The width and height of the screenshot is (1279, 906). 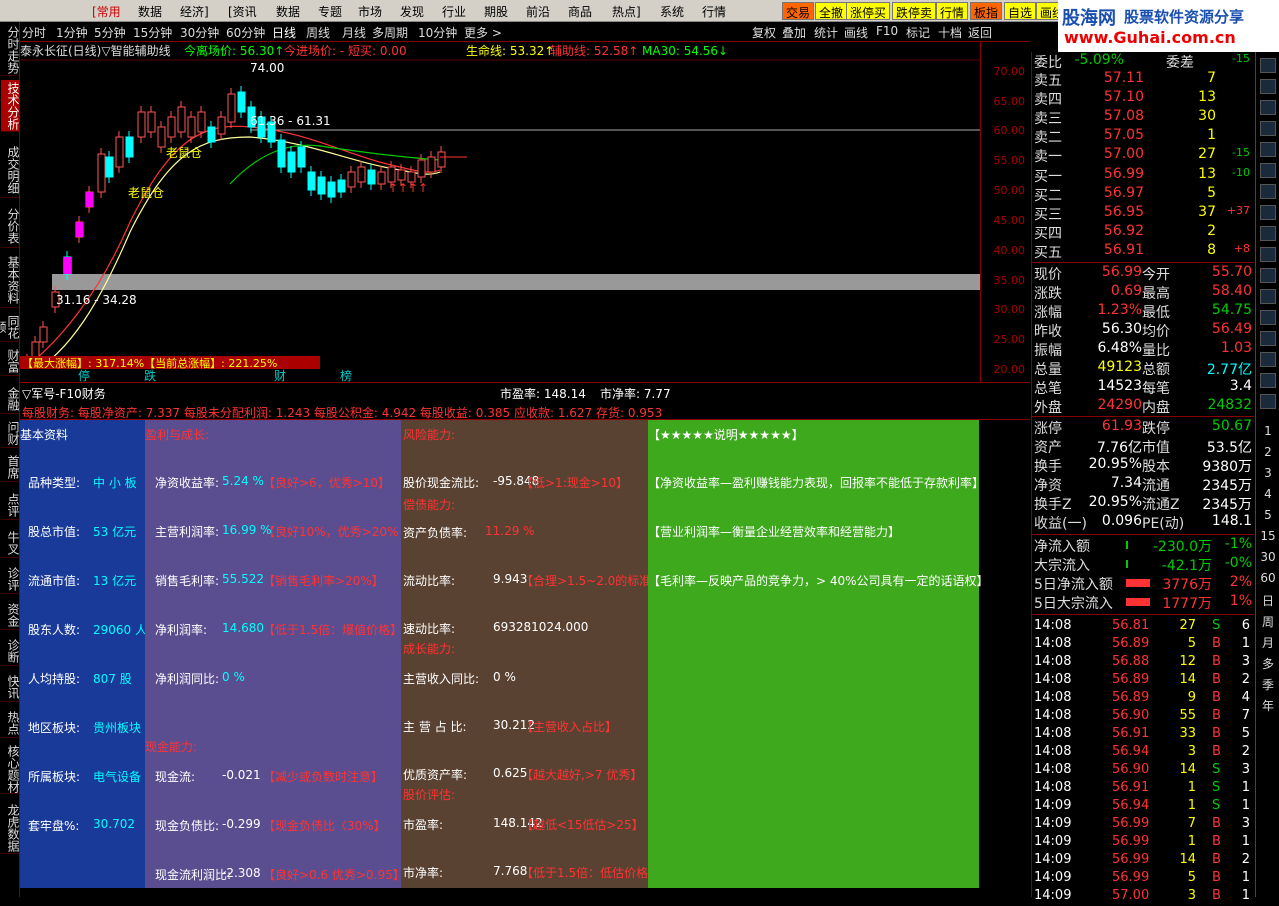 What do you see at coordinates (245, 32) in the screenshot?
I see `period-tab: 60分钟` at bounding box center [245, 32].